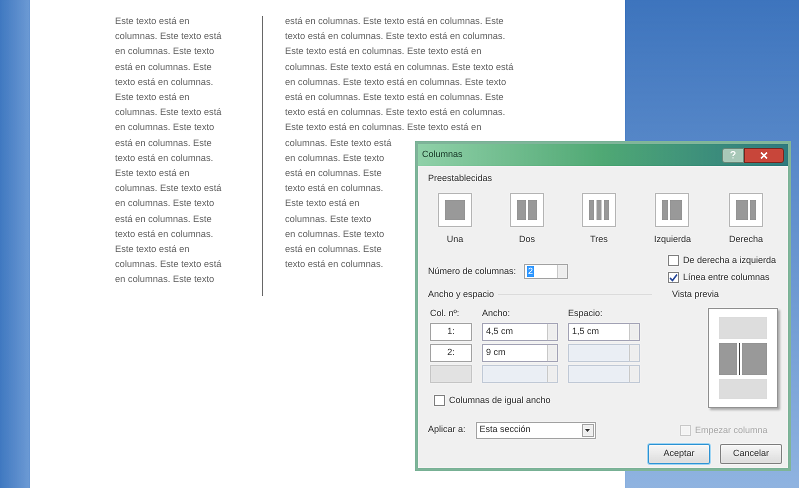  I want to click on group-label: Ancho y espacio, so click(461, 294).